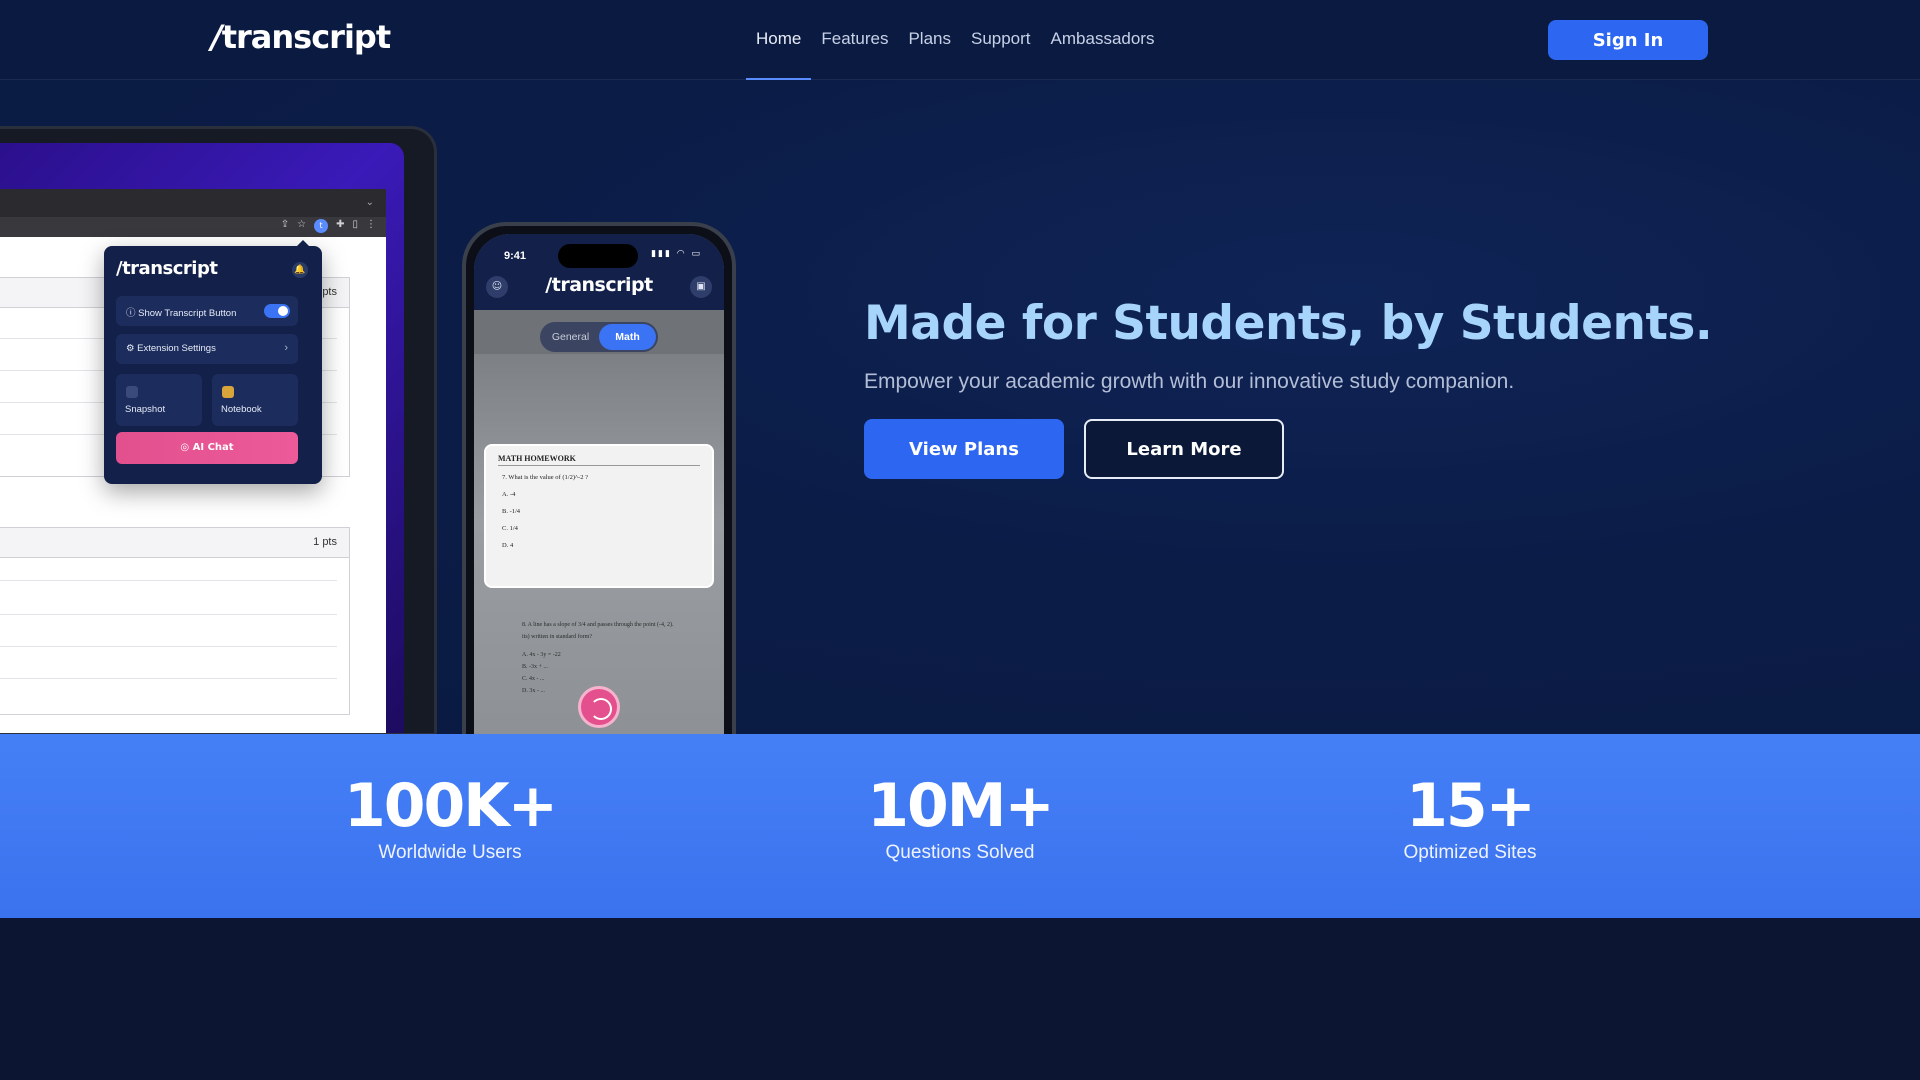  What do you see at coordinates (598, 256) in the screenshot?
I see `dynamic-island` at bounding box center [598, 256].